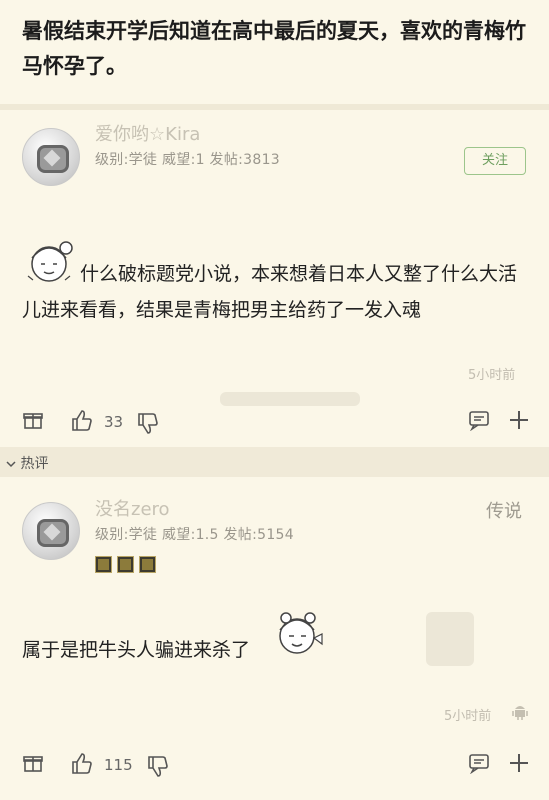 This screenshot has height=800, width=549. I want to click on section-divider, so click(274, 107).